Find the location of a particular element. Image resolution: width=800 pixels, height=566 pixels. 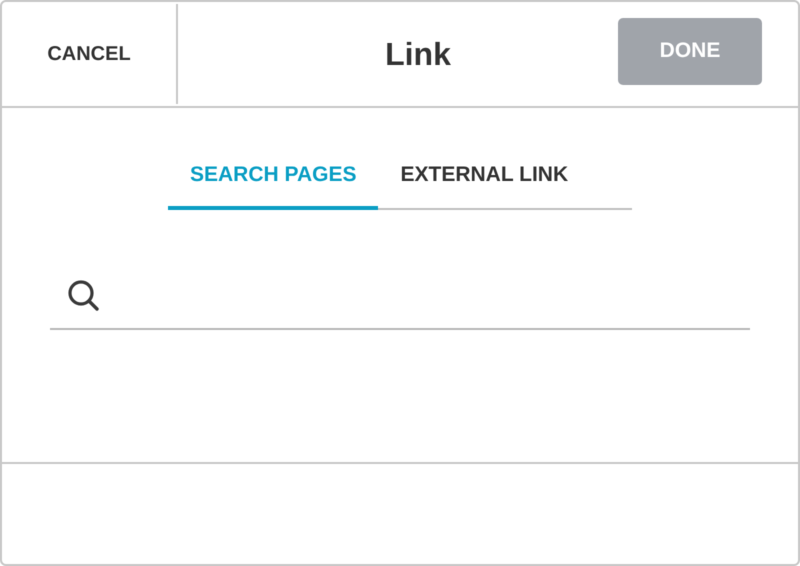

search-icon is located at coordinates (84, 296).